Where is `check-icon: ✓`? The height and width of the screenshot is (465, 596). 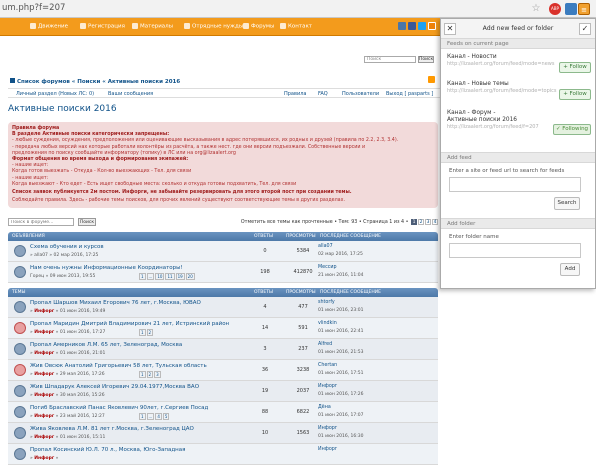
check-icon: ✓ is located at coordinates (585, 29).